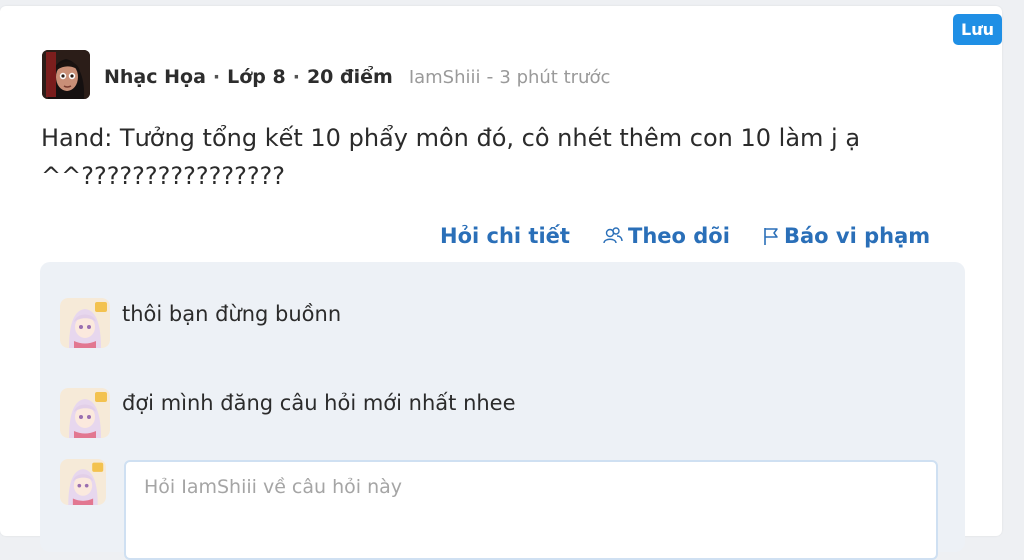  Describe the element at coordinates (679, 236) in the screenshot. I see `follow-label: Theo dõi` at that location.